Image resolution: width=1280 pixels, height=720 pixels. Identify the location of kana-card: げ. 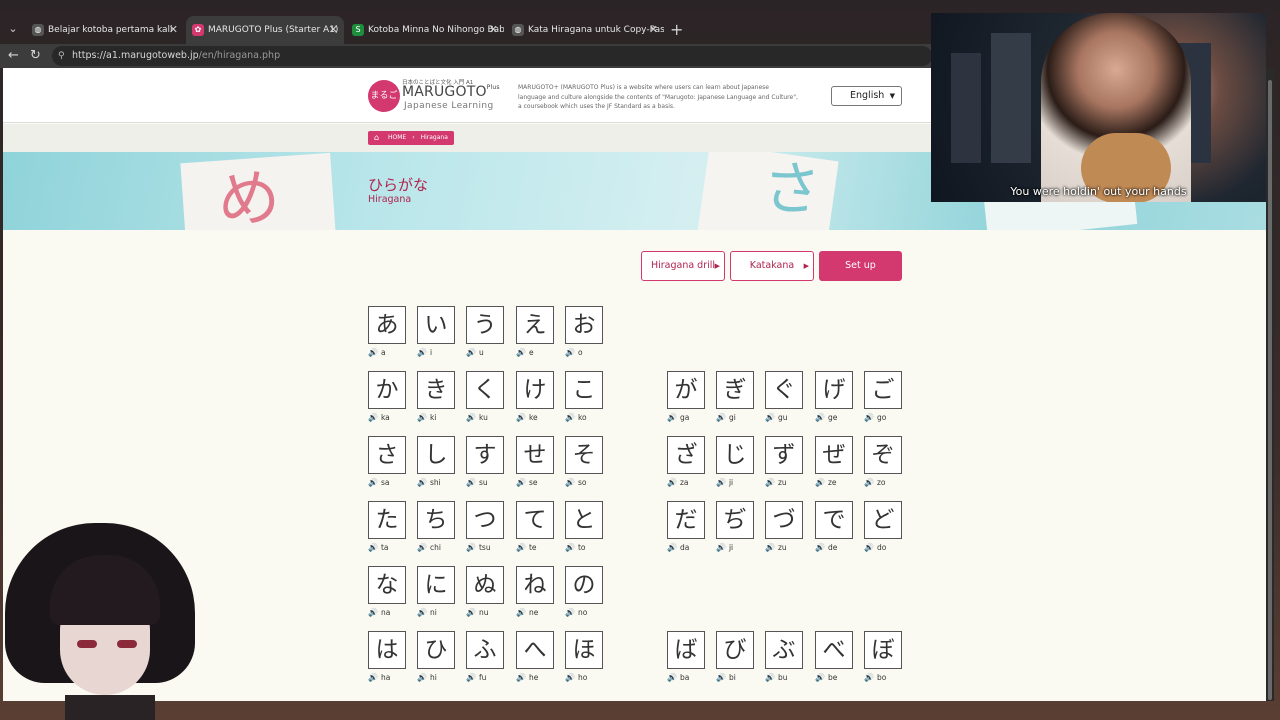
(834, 390).